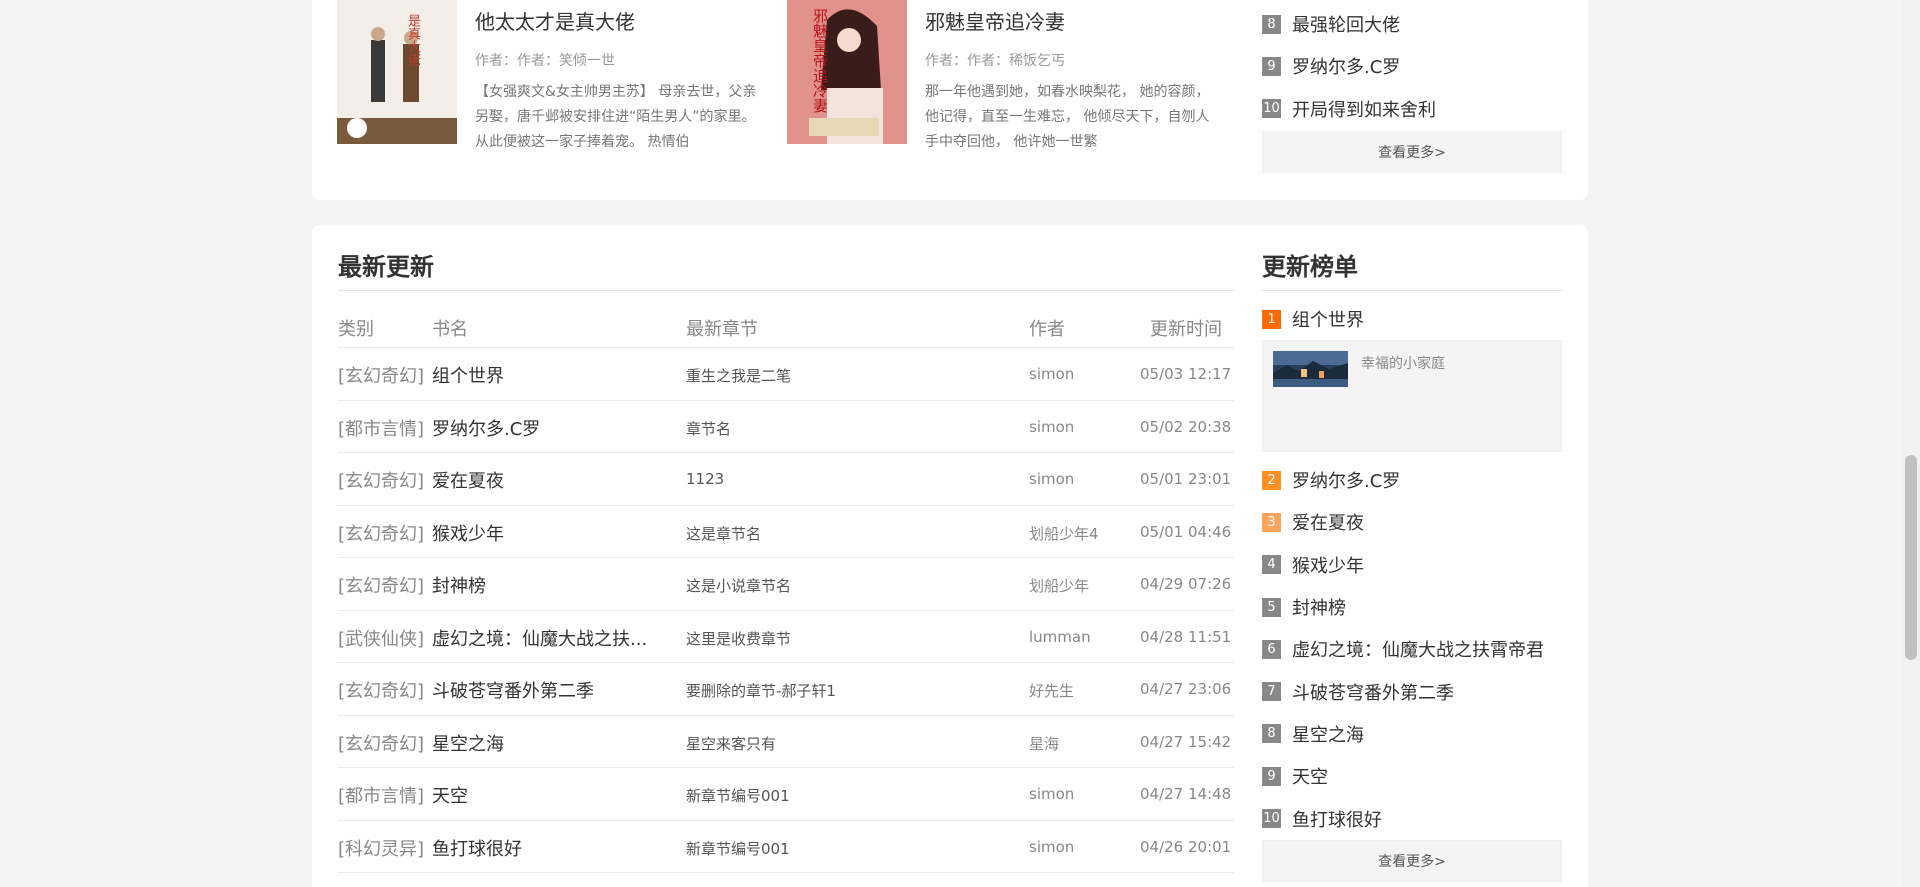 This screenshot has height=887, width=1920. I want to click on rank-item: 8 星空之海, so click(1403, 734).